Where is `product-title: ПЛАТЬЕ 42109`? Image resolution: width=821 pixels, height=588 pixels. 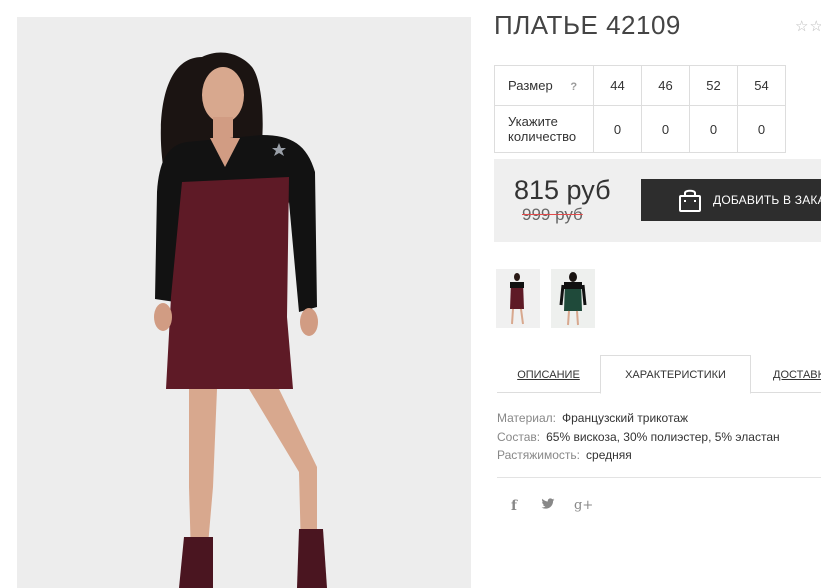
product-title: ПЛАТЬЕ 42109 is located at coordinates (587, 25).